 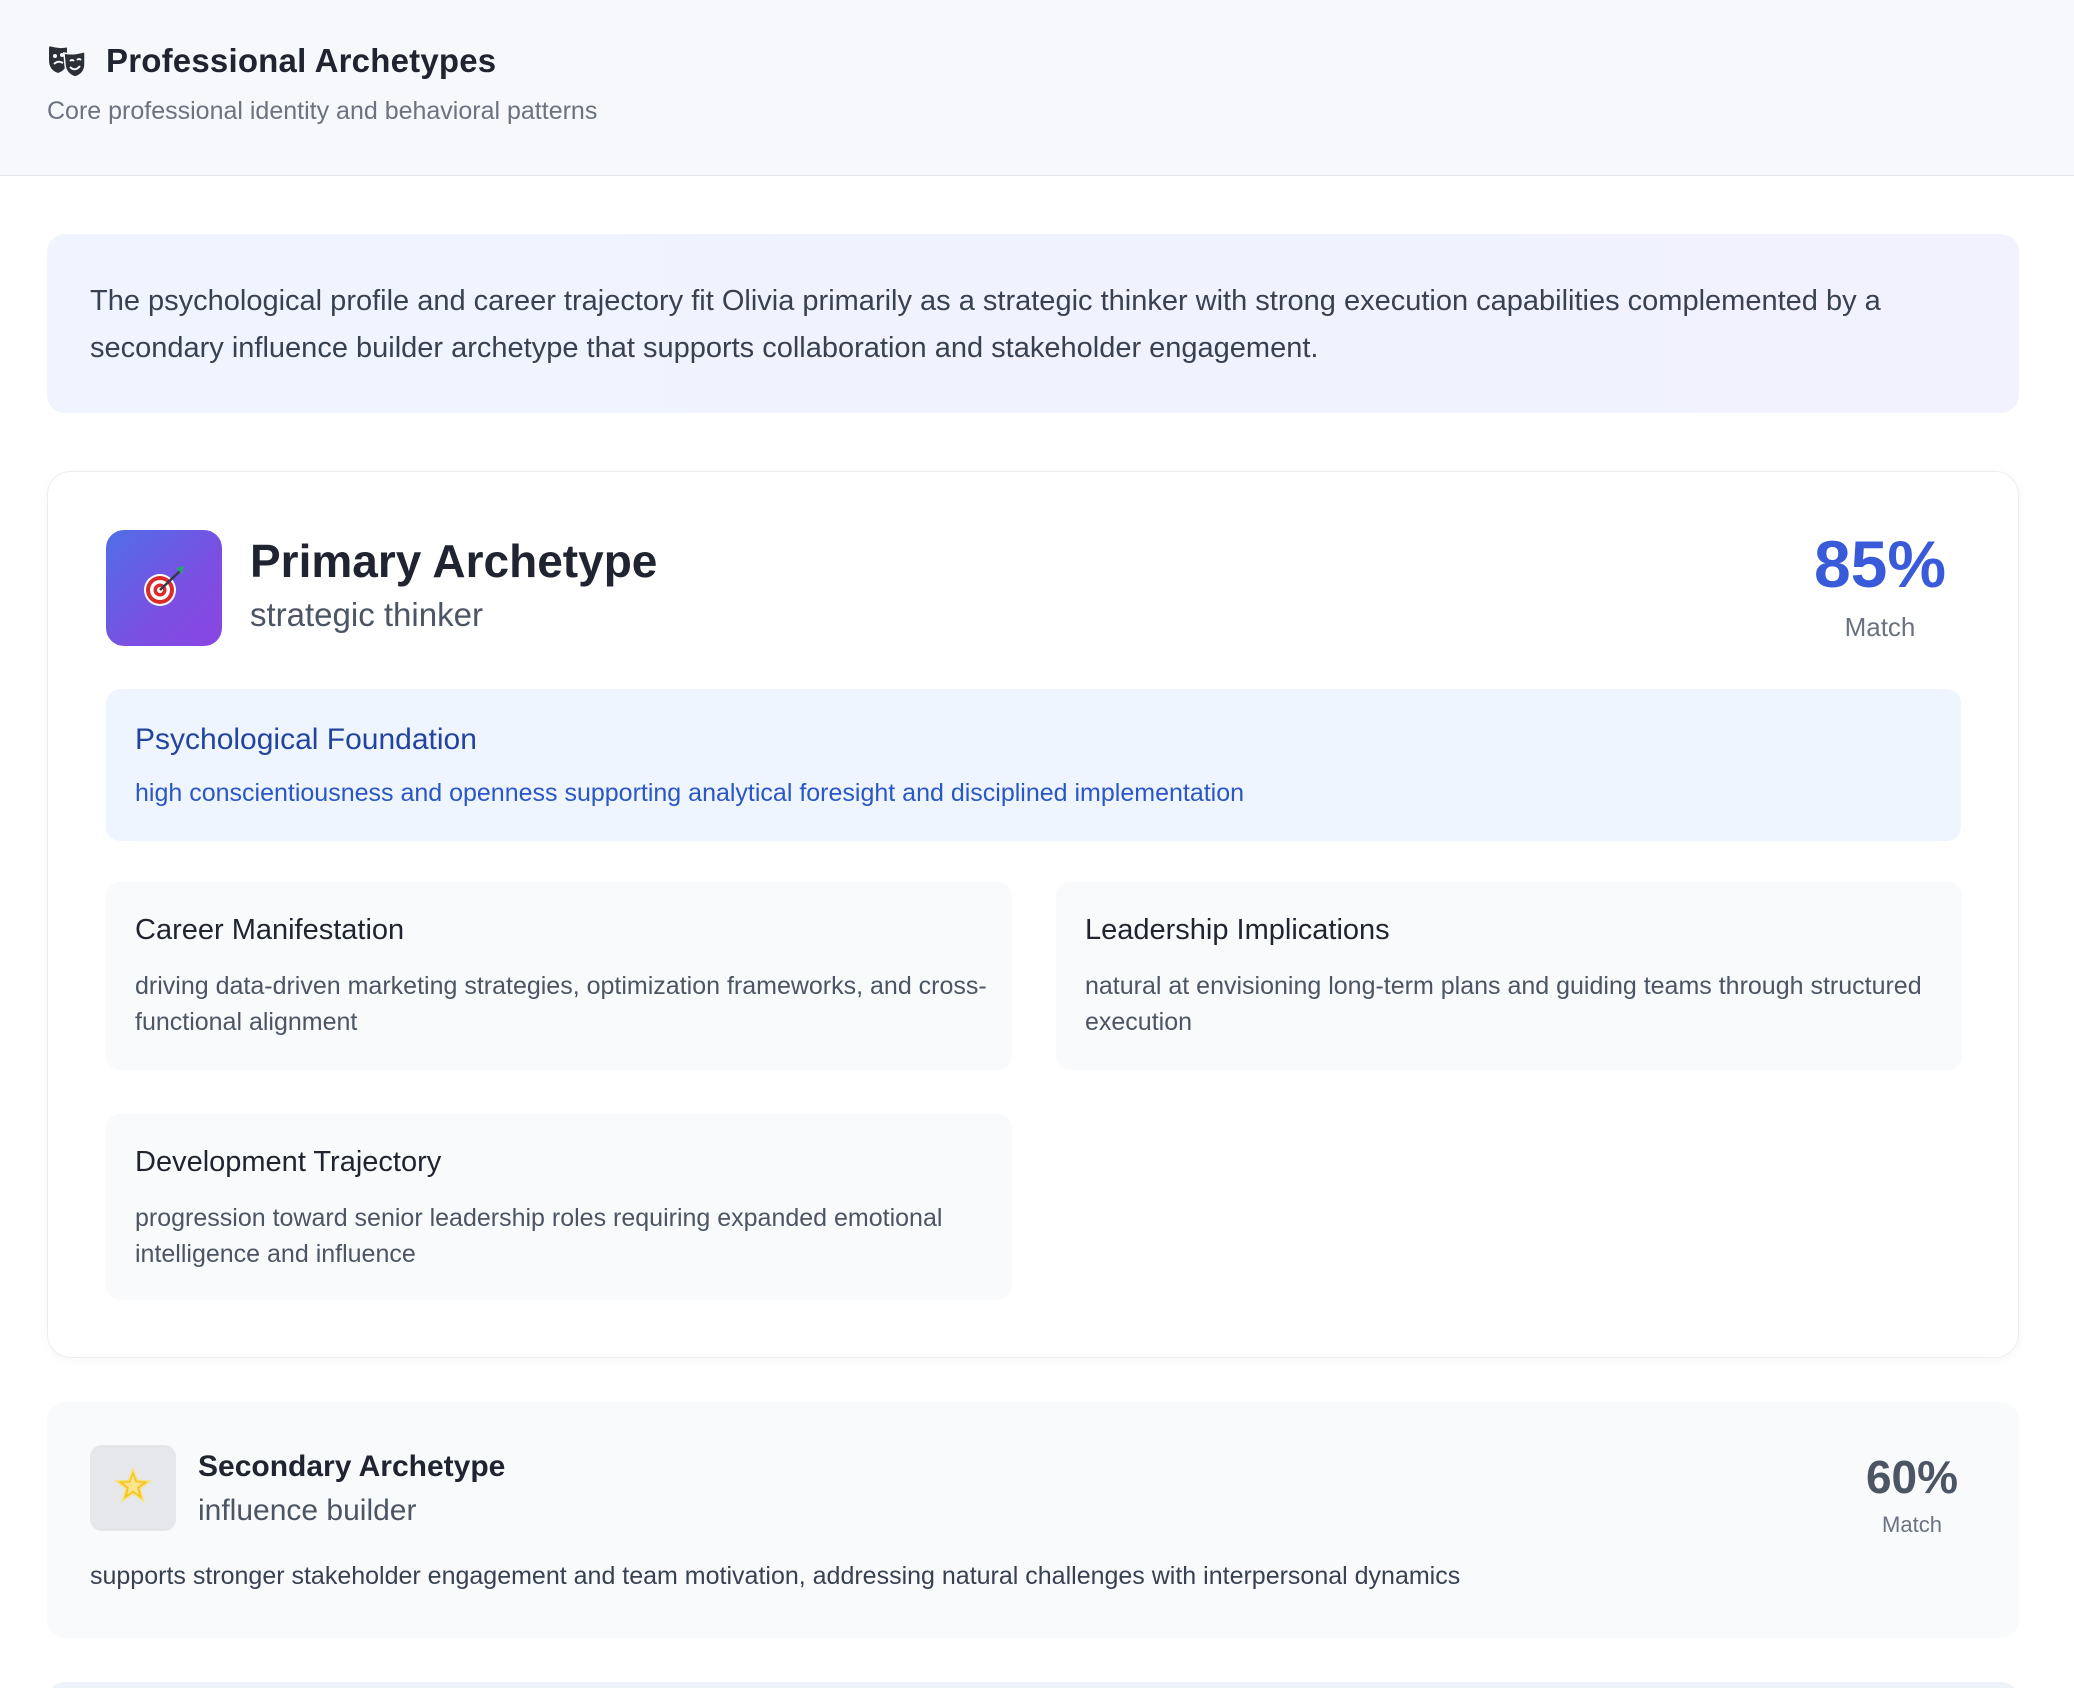 What do you see at coordinates (301, 60) in the screenshot?
I see `page-title: Professional Archetypes` at bounding box center [301, 60].